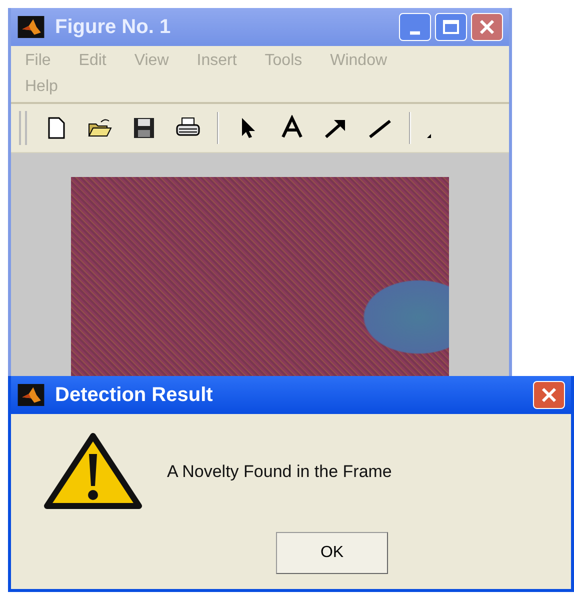 The width and height of the screenshot is (574, 597). What do you see at coordinates (332, 553) in the screenshot?
I see `ok-button: OK` at bounding box center [332, 553].